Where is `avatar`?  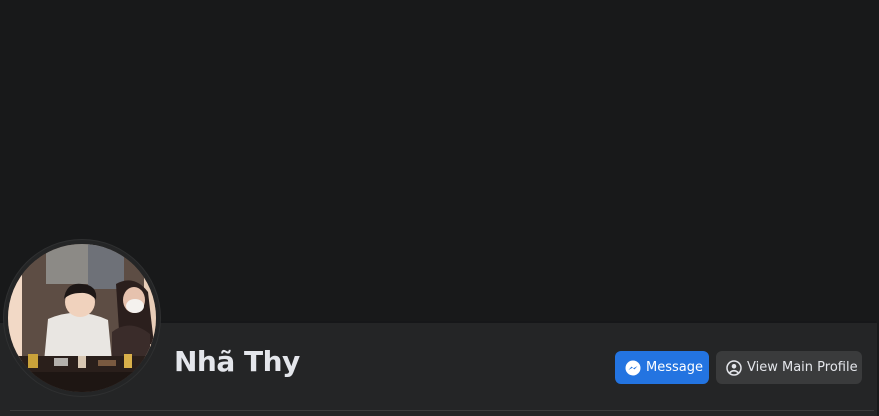
avatar is located at coordinates (82, 318).